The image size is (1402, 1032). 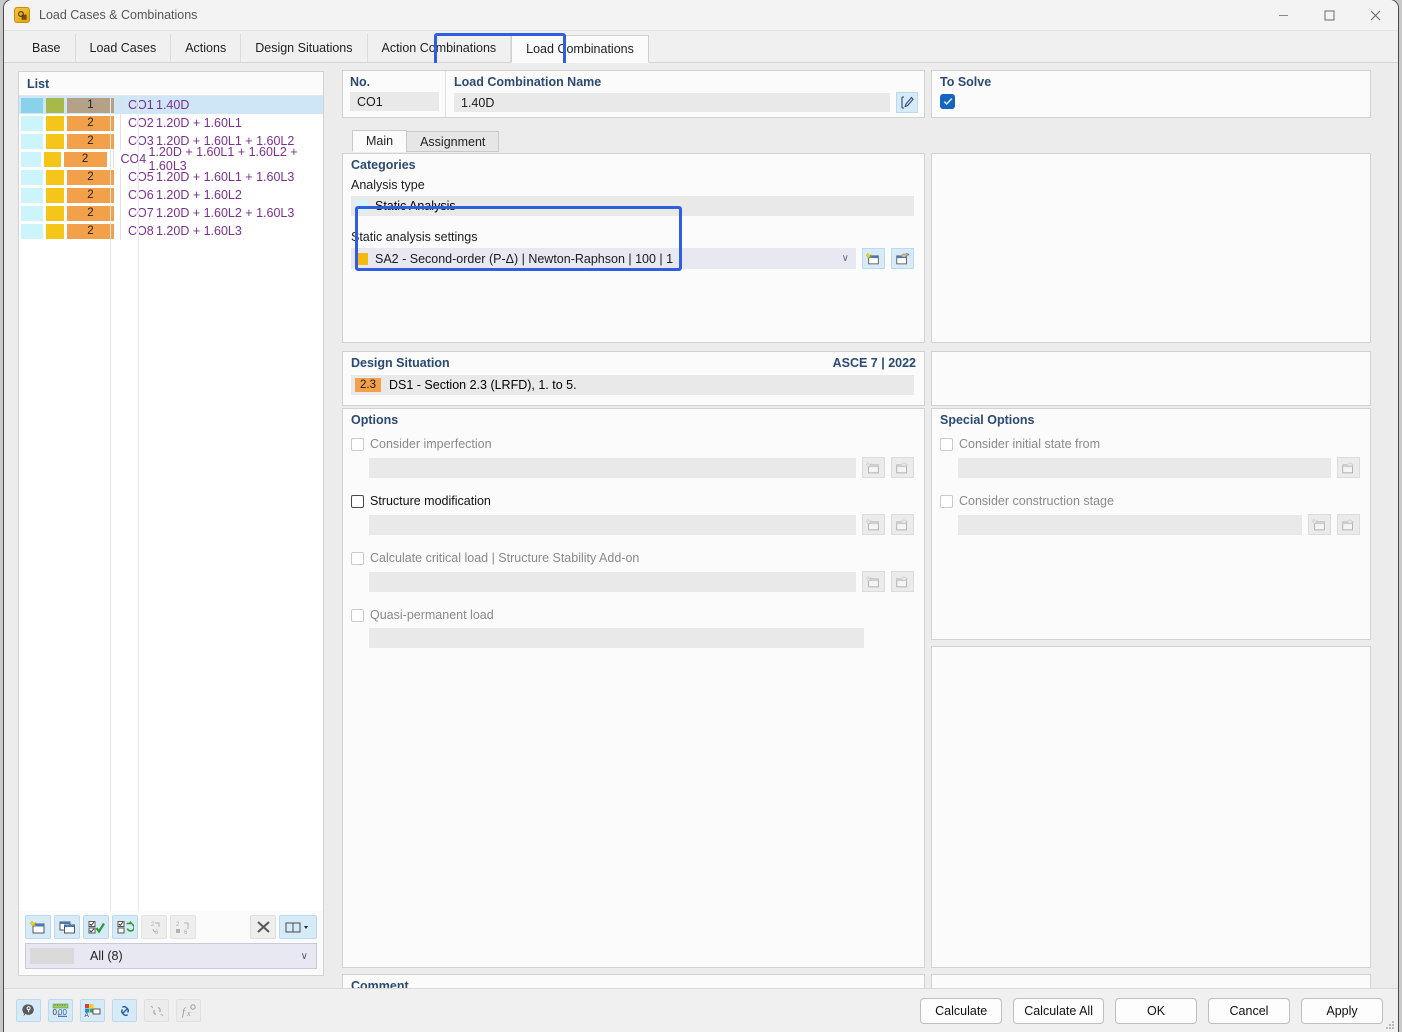 What do you see at coordinates (414, 237) in the screenshot?
I see `static-settings-label: Static analysis settings` at bounding box center [414, 237].